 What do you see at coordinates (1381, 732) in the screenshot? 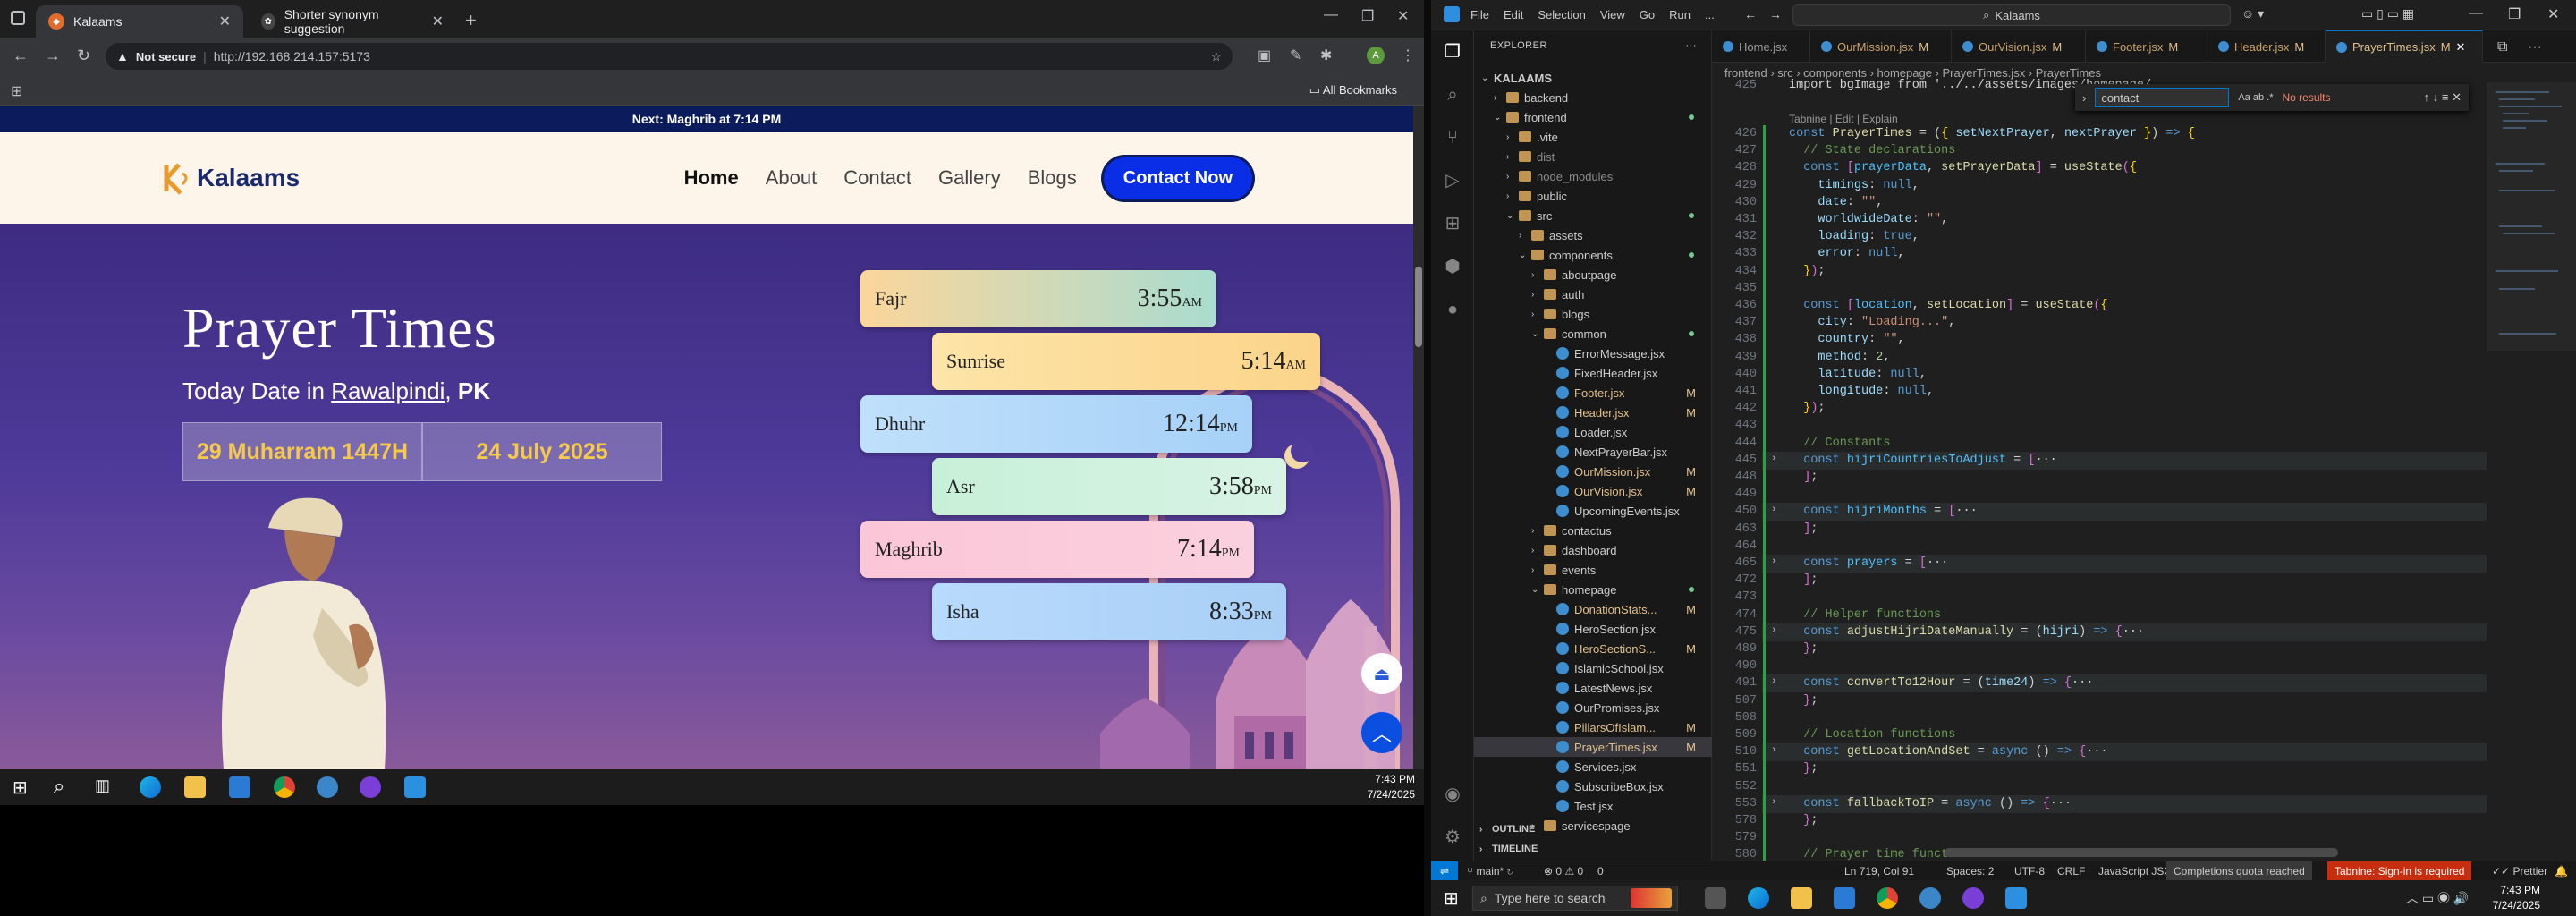
I see `scroll-top-button: ︿` at bounding box center [1381, 732].